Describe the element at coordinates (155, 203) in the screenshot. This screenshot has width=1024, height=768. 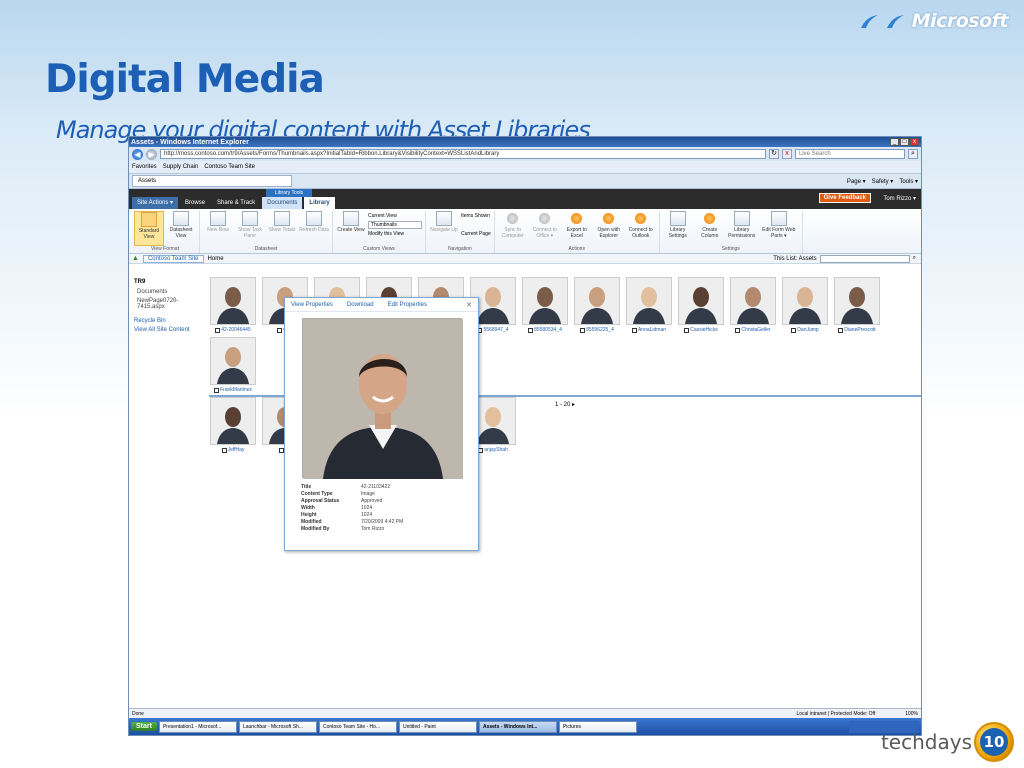
I see `site-actions-menu: Site Actions ▾` at that location.